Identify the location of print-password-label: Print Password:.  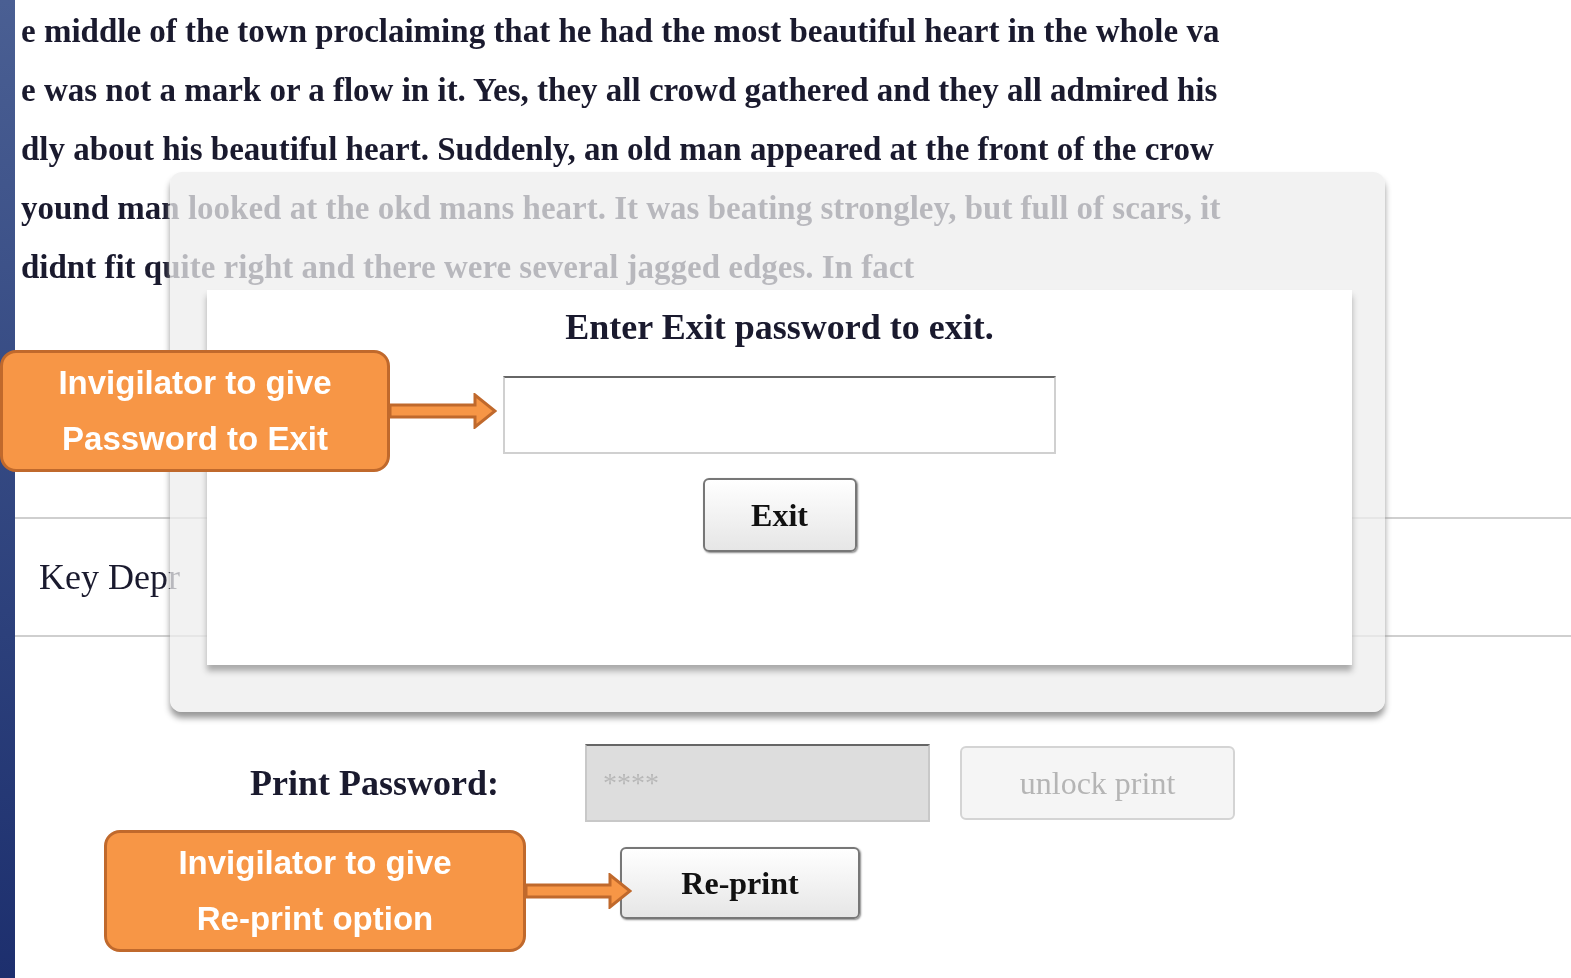
(375, 783).